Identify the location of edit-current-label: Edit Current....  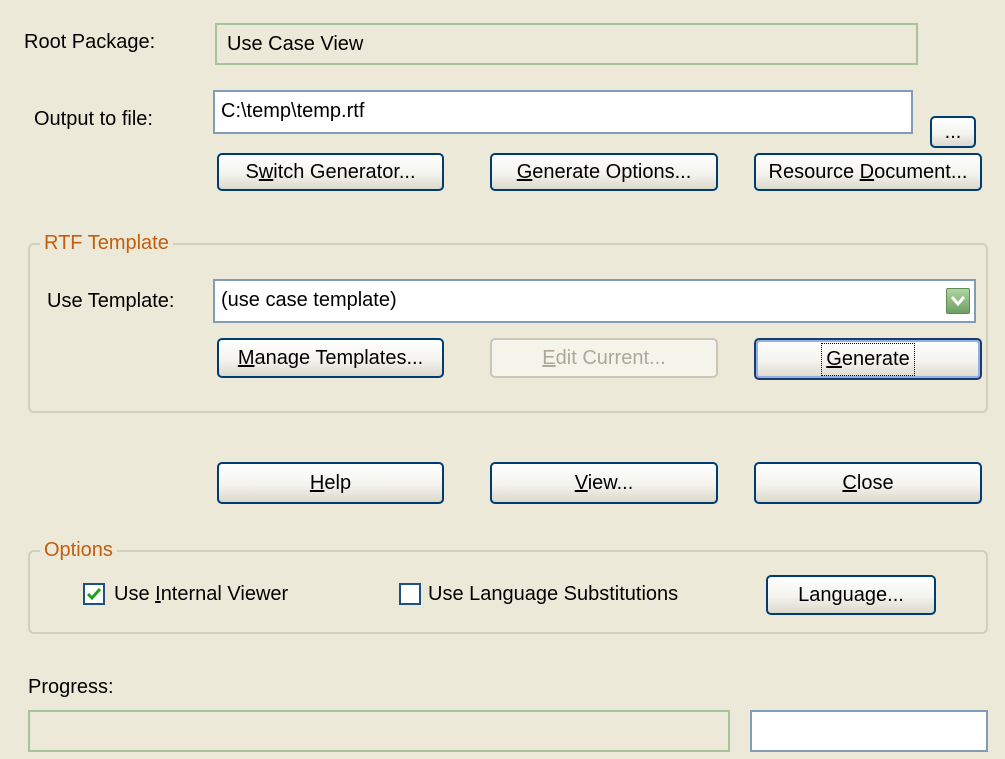
(604, 357).